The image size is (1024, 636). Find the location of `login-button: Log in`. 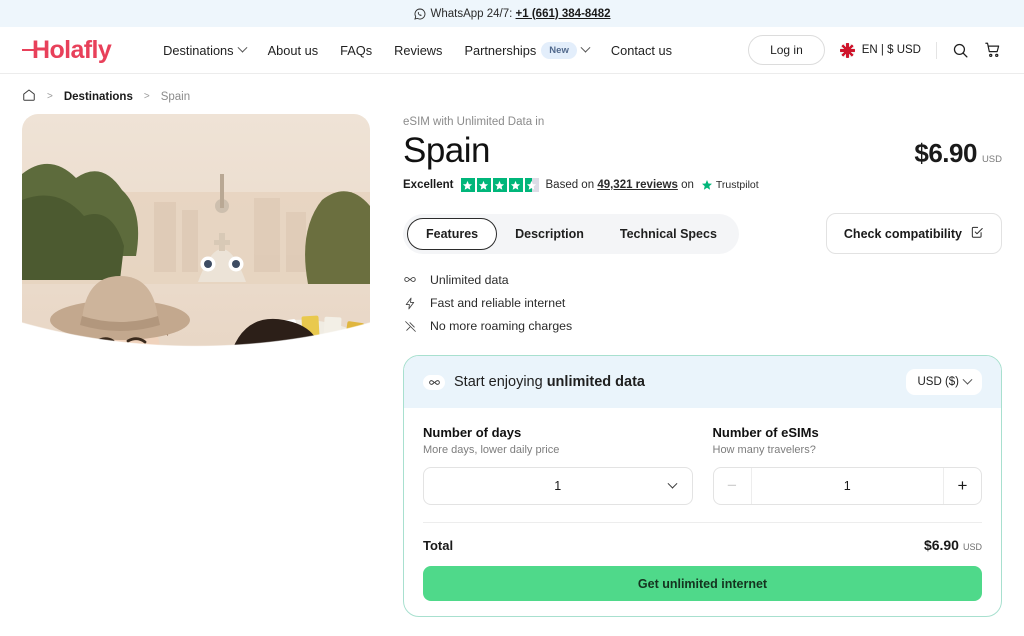

login-button: Log in is located at coordinates (786, 50).